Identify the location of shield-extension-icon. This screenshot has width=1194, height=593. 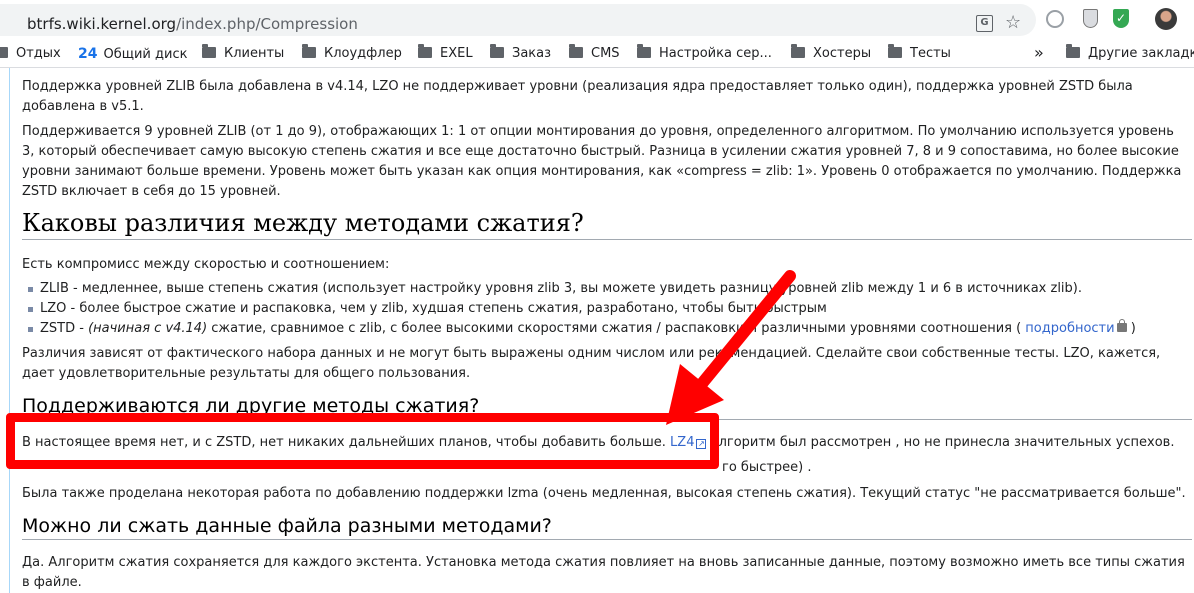
(1090, 18).